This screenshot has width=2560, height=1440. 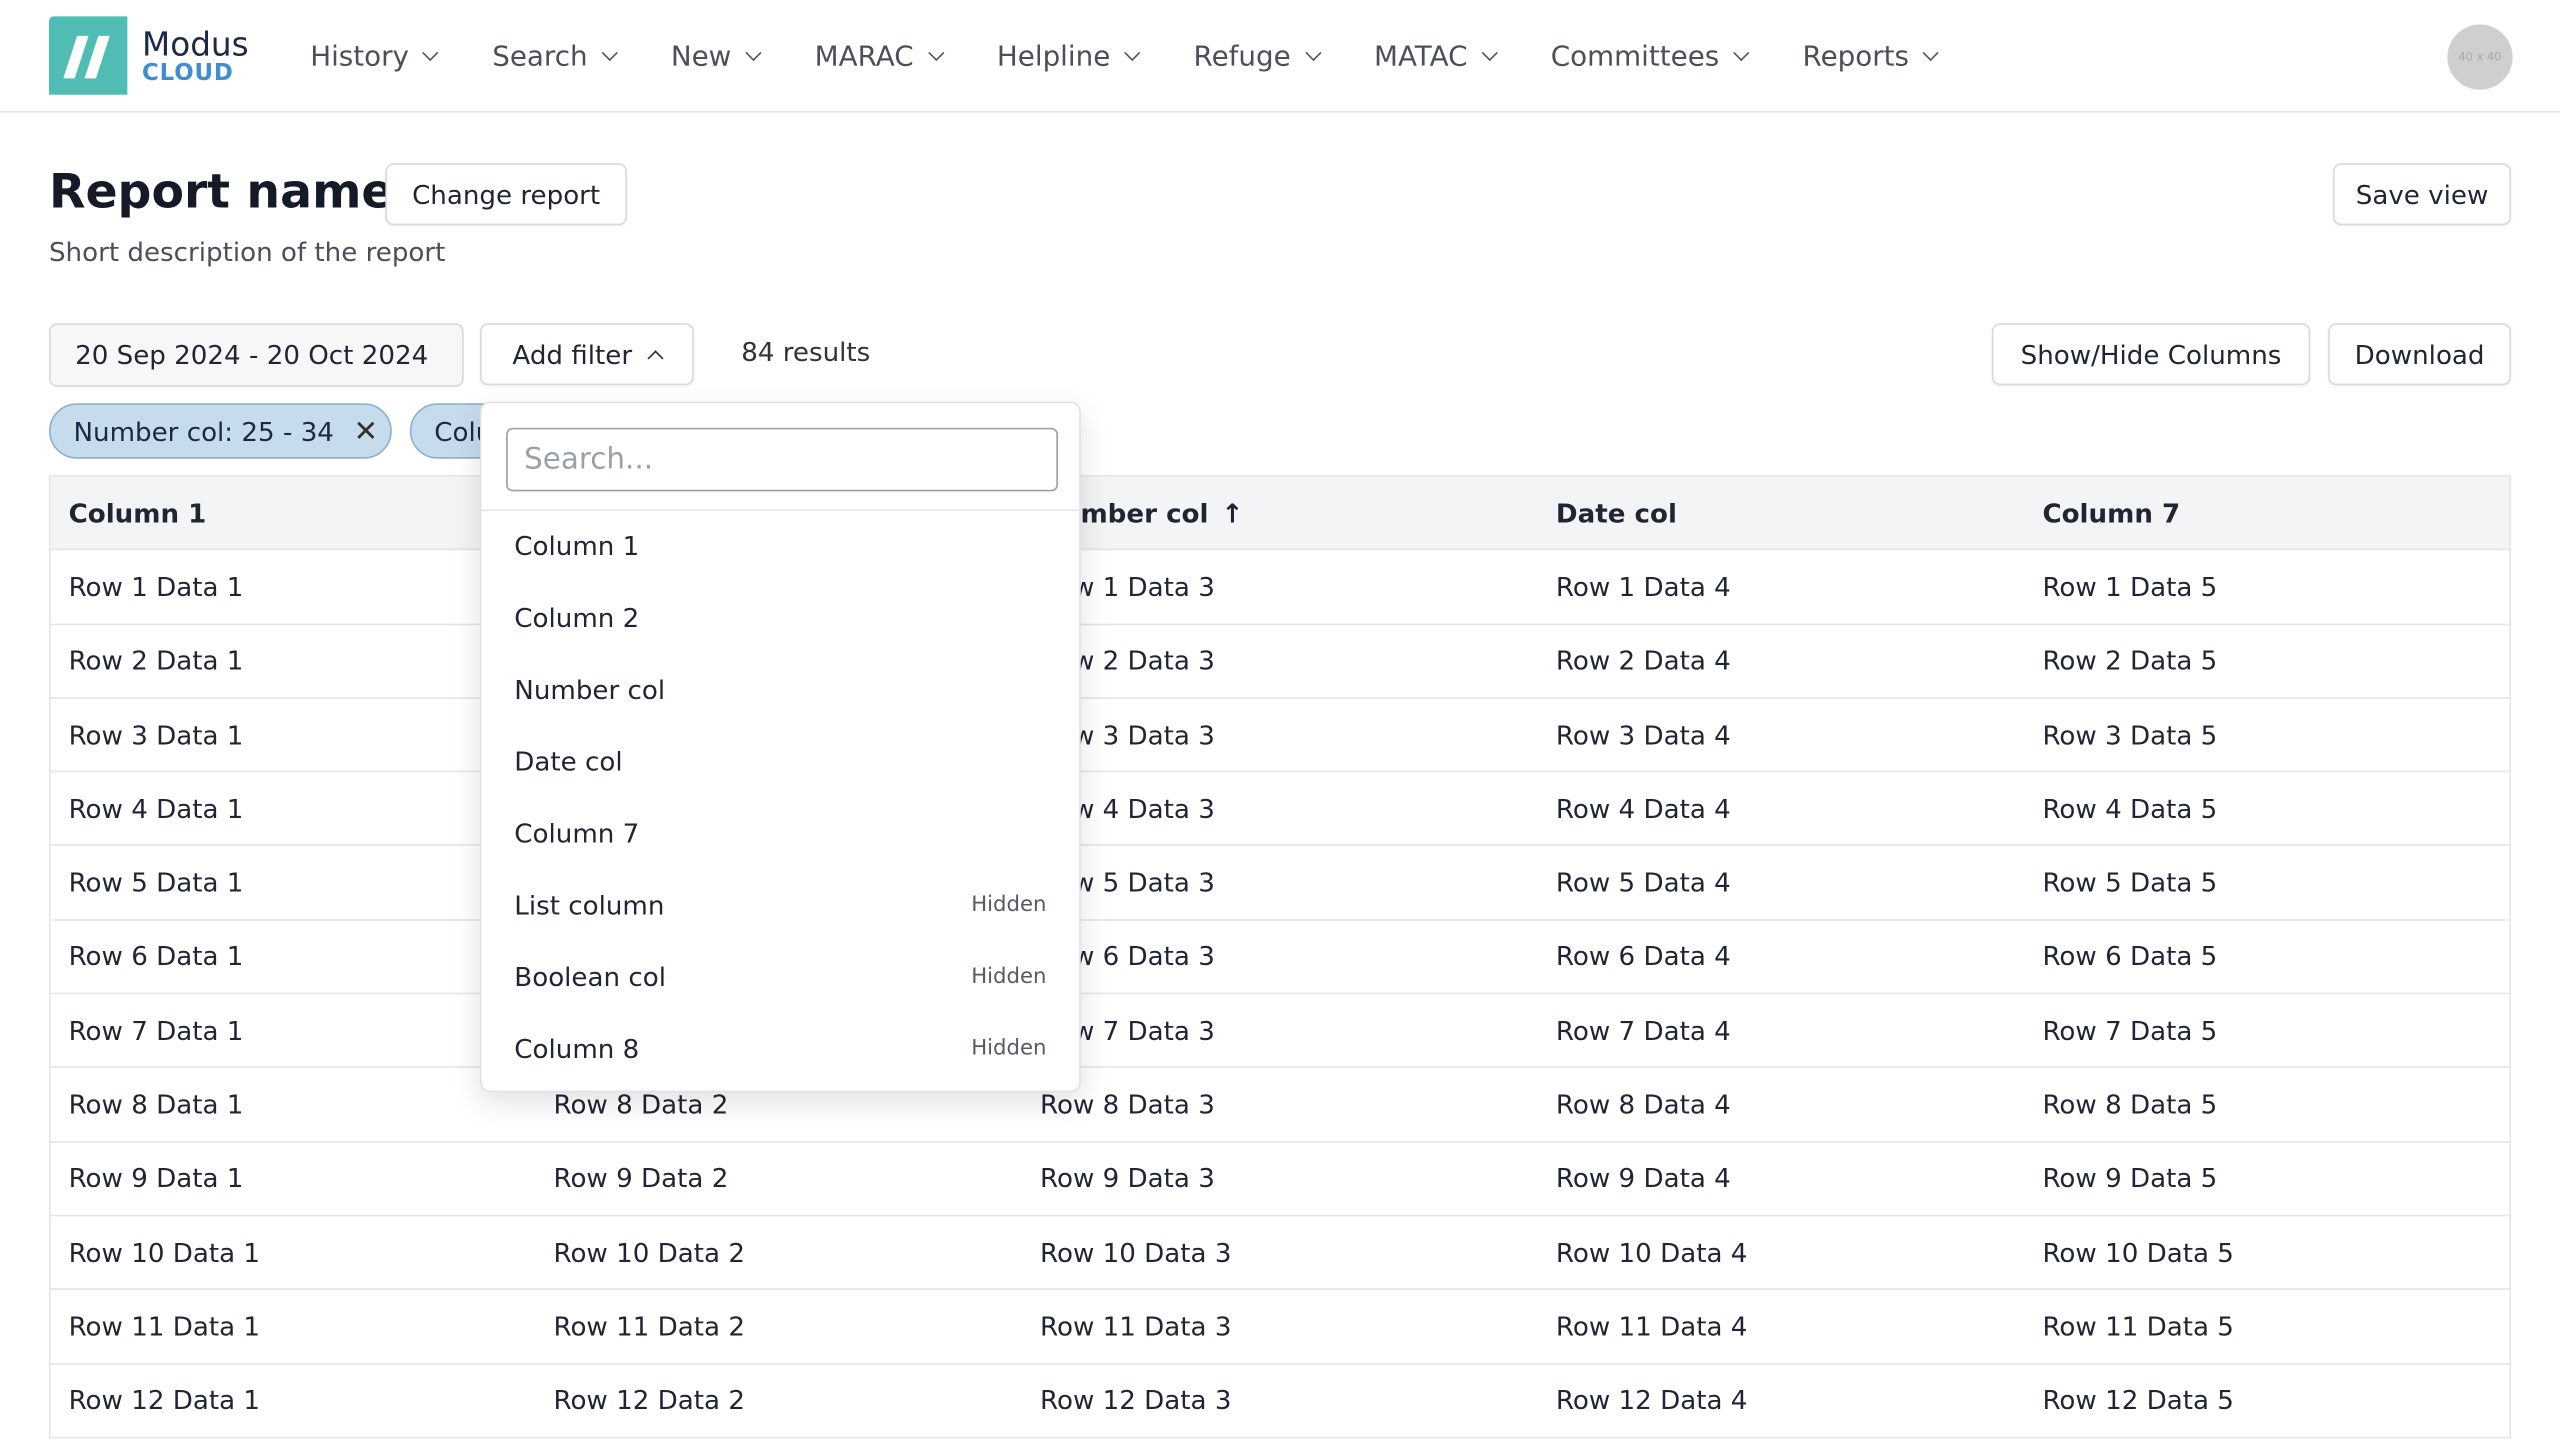 I want to click on chevron-up-icon, so click(x=655, y=357).